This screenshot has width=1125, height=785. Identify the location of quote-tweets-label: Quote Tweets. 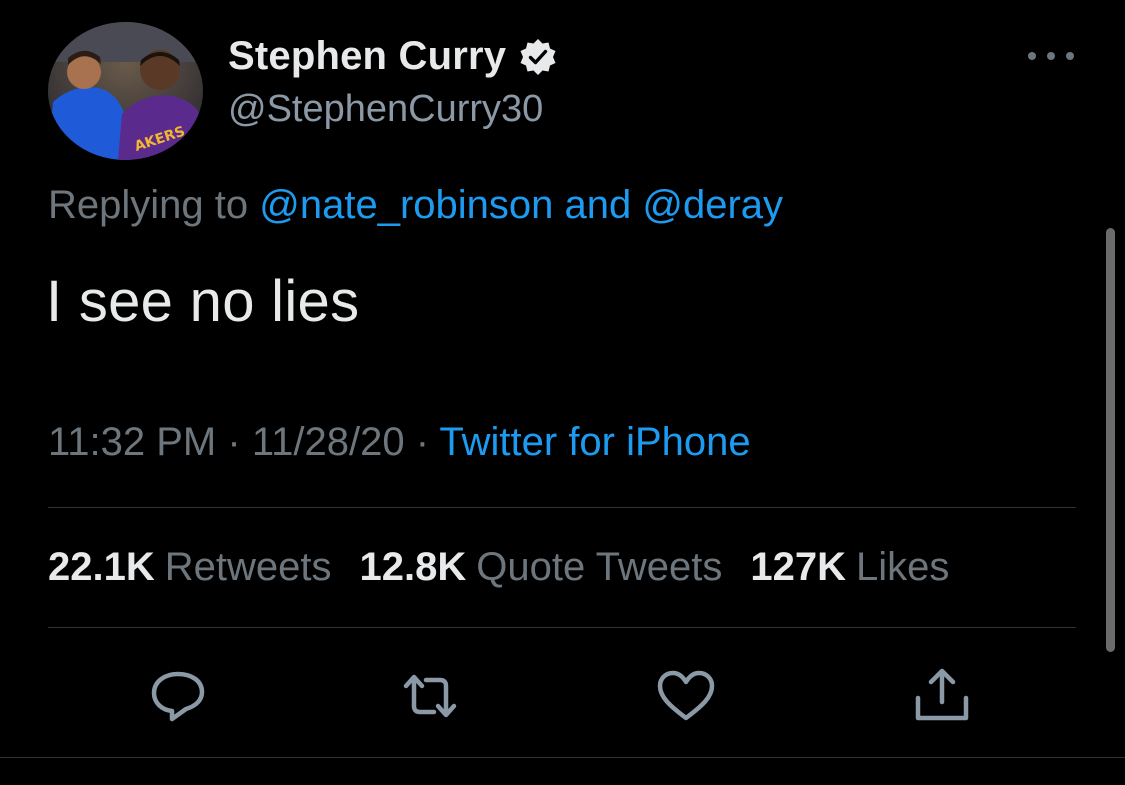
(599, 567).